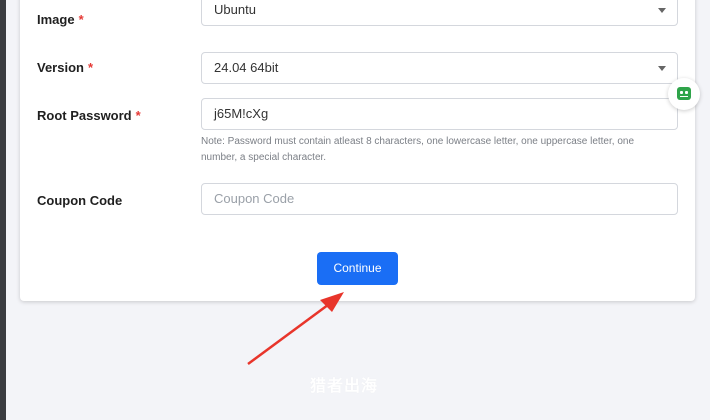 This screenshot has height=420, width=710. What do you see at coordinates (344, 386) in the screenshot?
I see `watermark-text: 猎者出海` at bounding box center [344, 386].